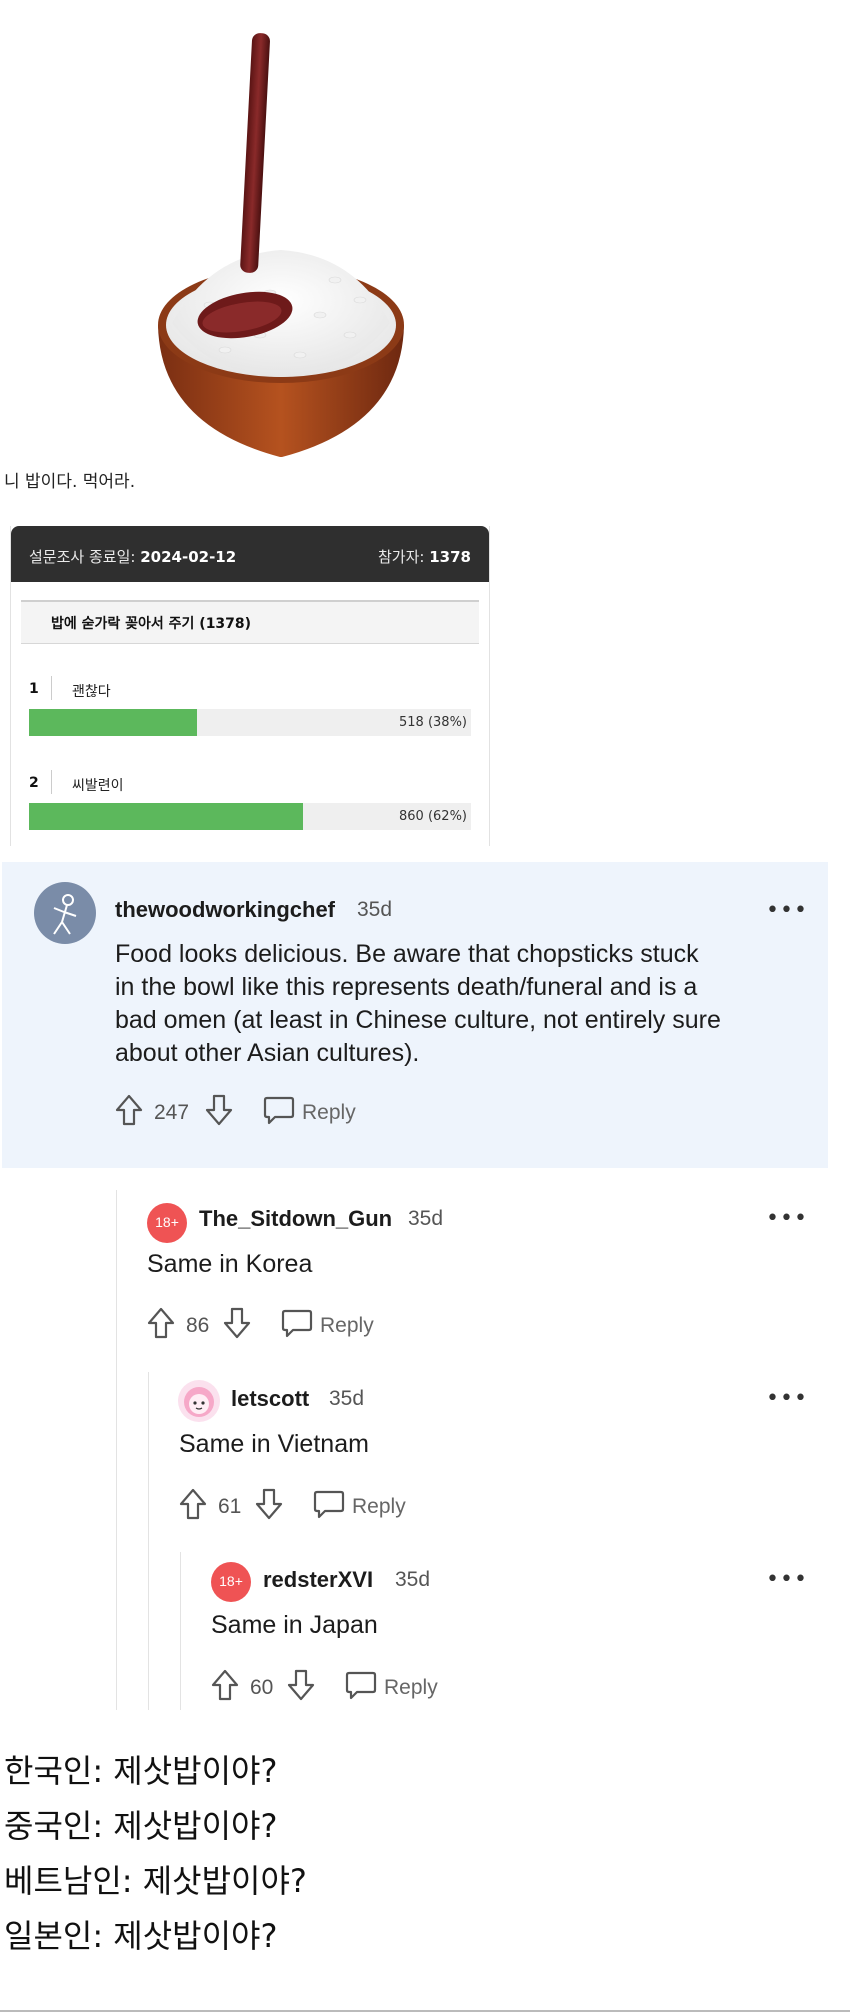 The height and width of the screenshot is (2013, 850). I want to click on joke-line: 중국인: 제삿밥이야?, so click(141, 1826).